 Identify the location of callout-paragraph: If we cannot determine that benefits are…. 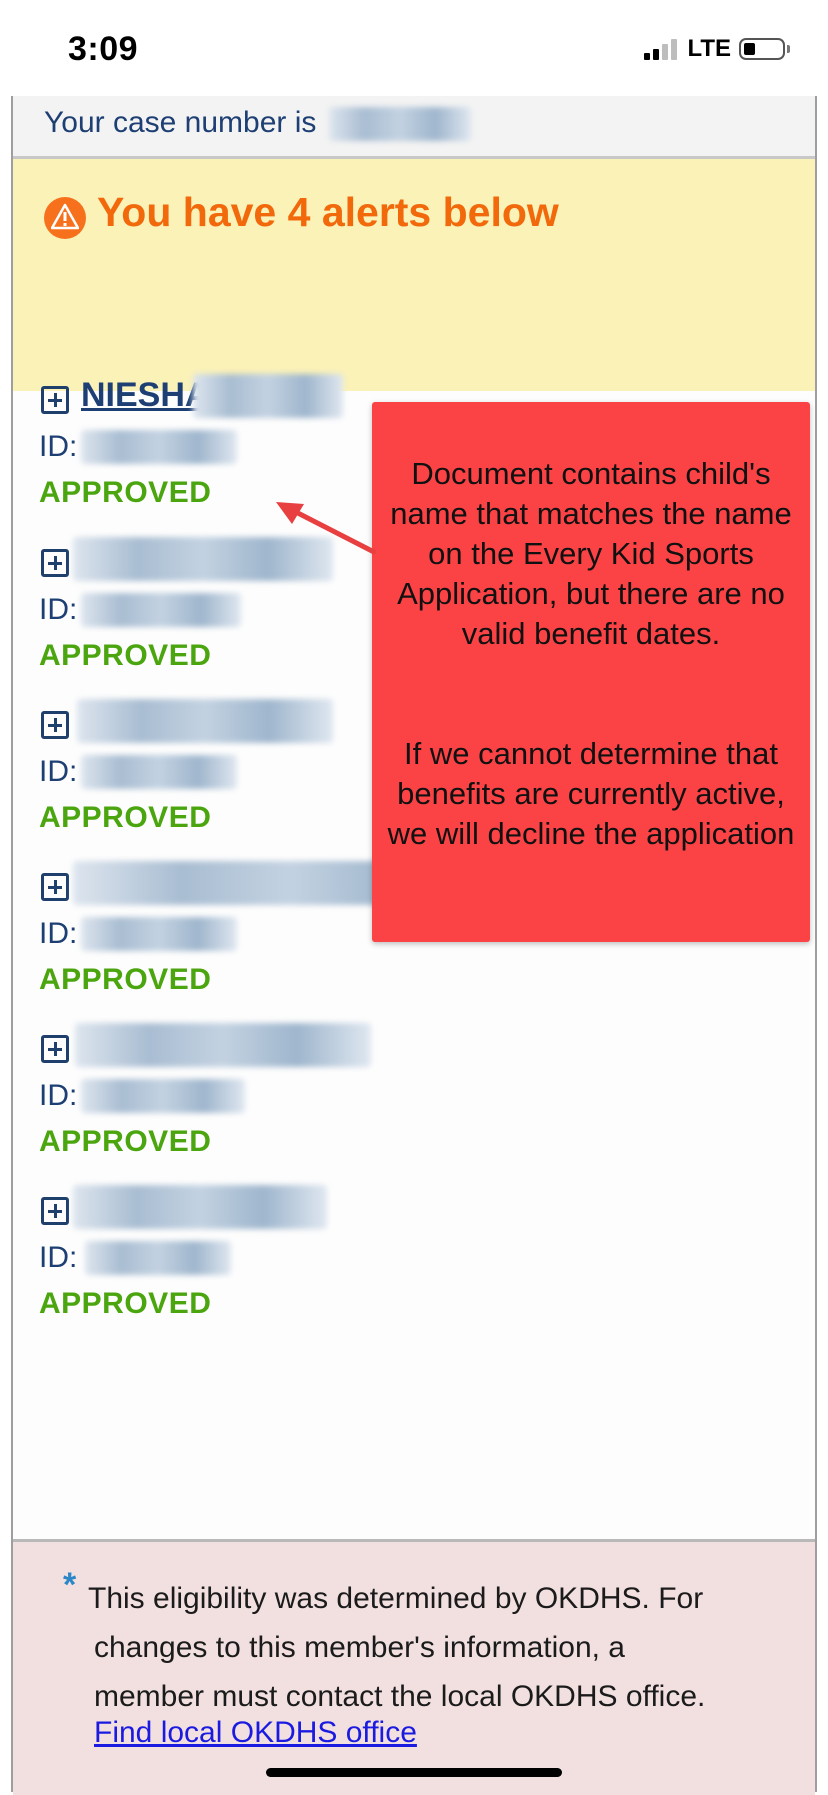
(591, 793).